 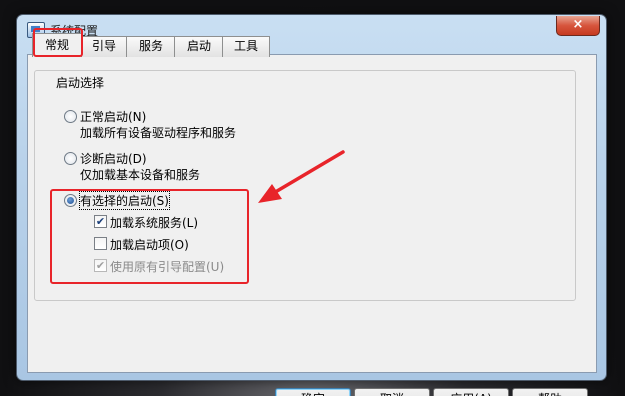 I want to click on close-button: ×, so click(x=578, y=26).